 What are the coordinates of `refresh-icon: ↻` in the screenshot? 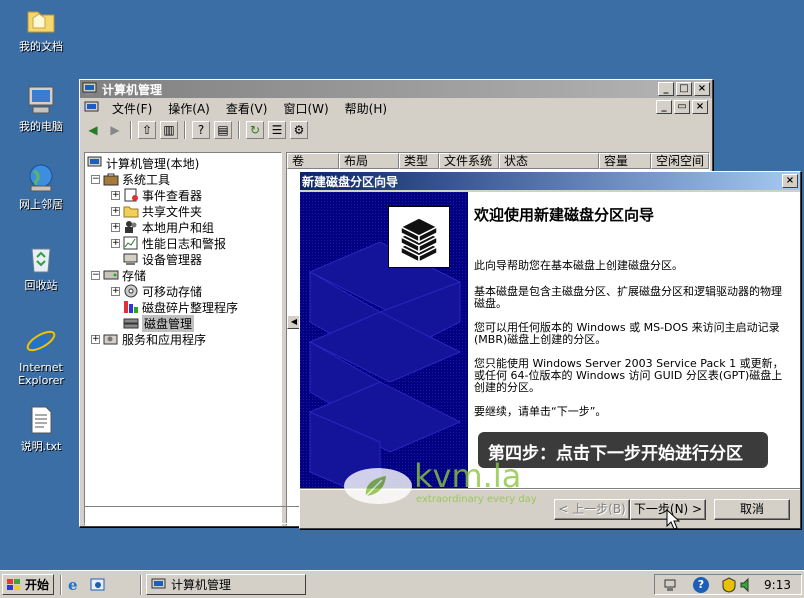 It's located at (255, 130).